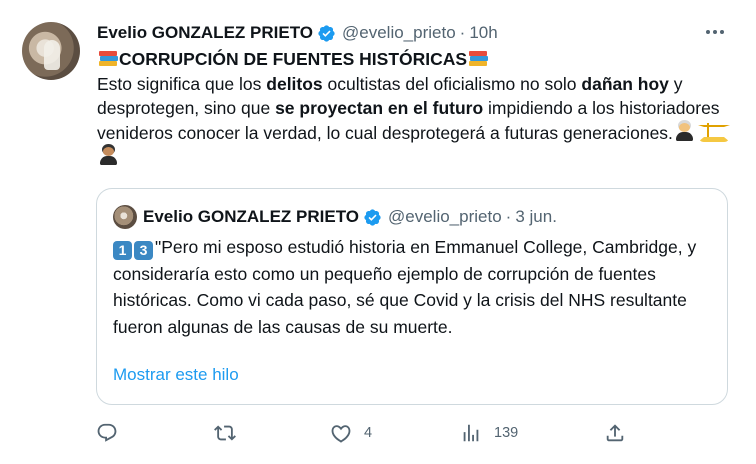  I want to click on keycap-emoji: 1, so click(122, 250).